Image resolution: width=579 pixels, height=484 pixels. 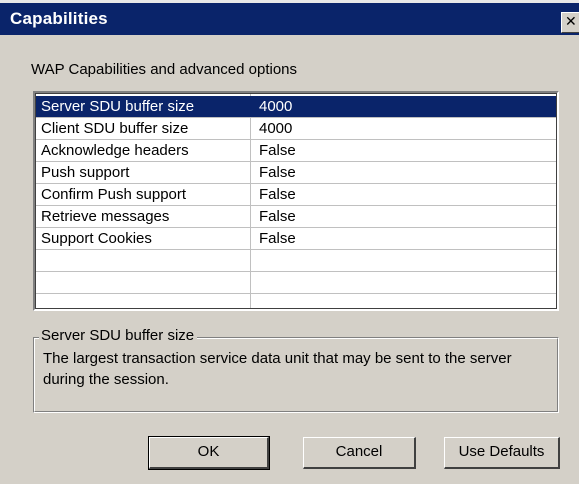 I want to click on grid-row: Acknowledge headers False, so click(x=296, y=151).